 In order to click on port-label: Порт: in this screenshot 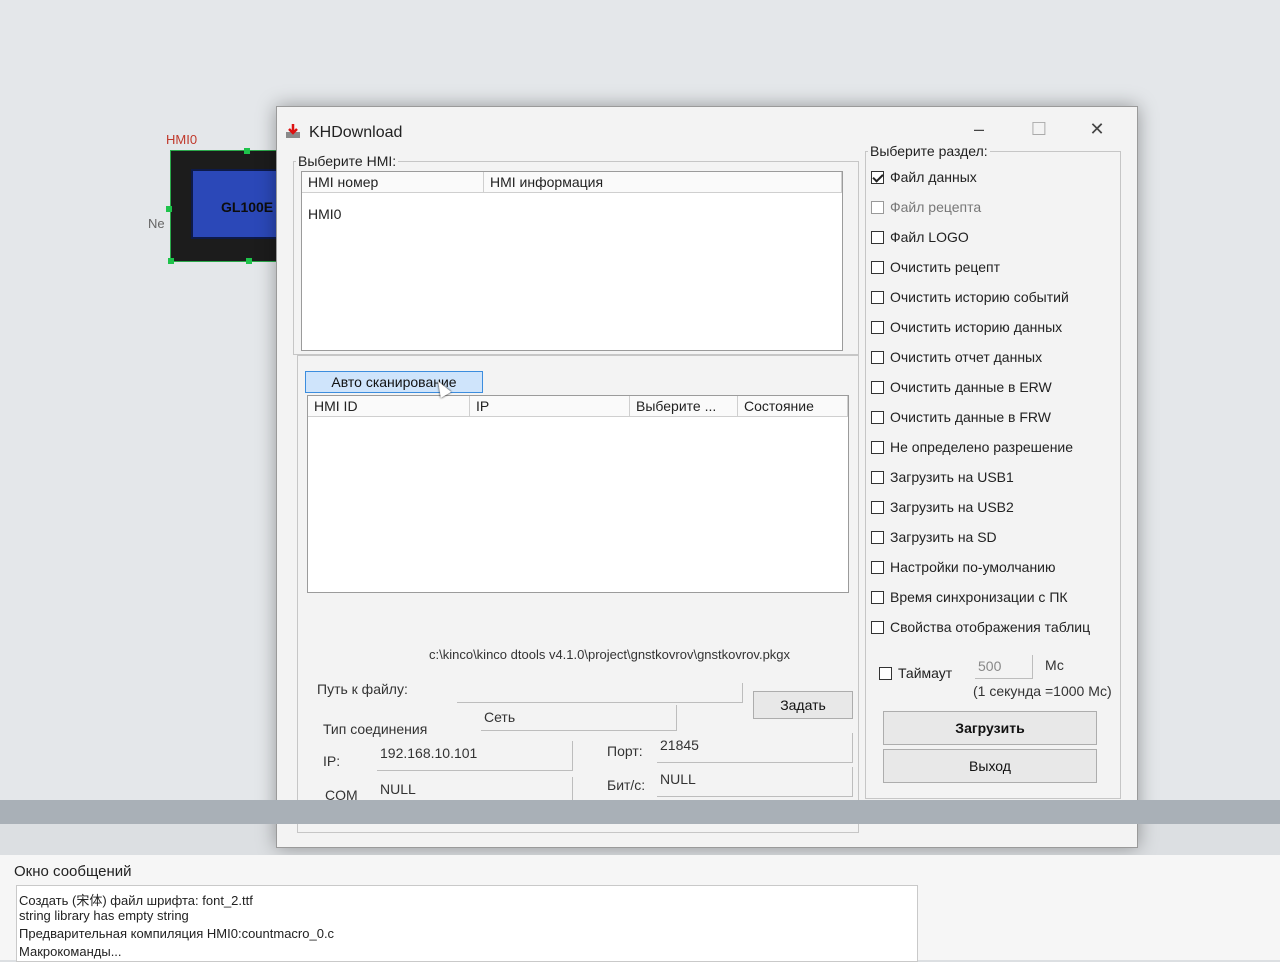, I will do `click(625, 751)`.